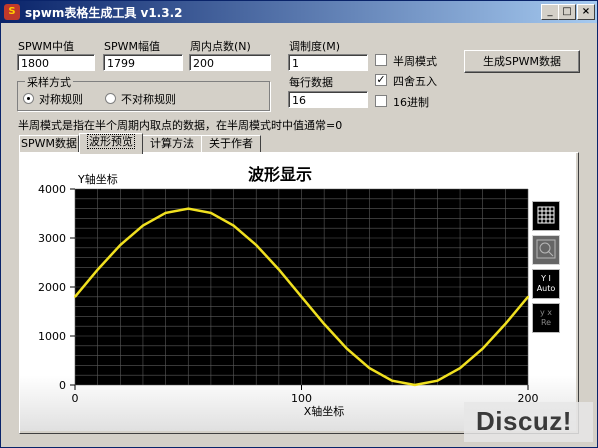 Image resolution: width=598 pixels, height=448 pixels. I want to click on discuz-watermark: Discuz!, so click(528, 422).